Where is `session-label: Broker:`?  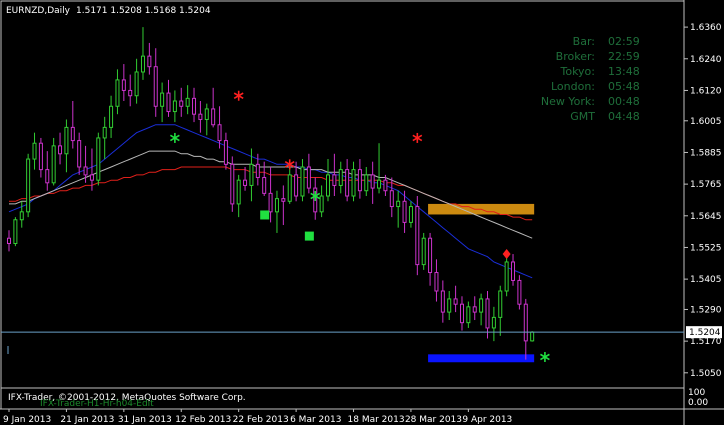 session-label: Broker: is located at coordinates (575, 56).